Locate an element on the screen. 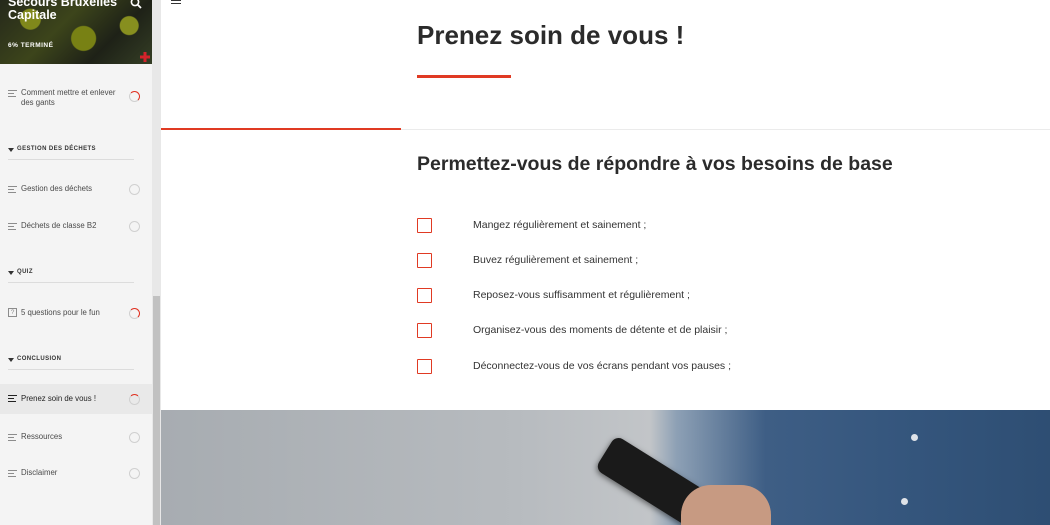  lesson-label: Déchets de classe B2 is located at coordinates (59, 225).